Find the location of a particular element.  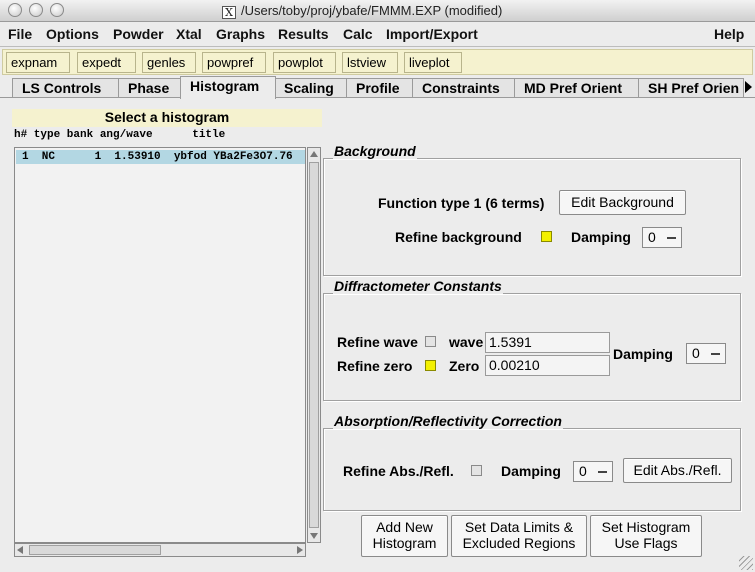

tab-scroll-right-icon is located at coordinates (748, 87).